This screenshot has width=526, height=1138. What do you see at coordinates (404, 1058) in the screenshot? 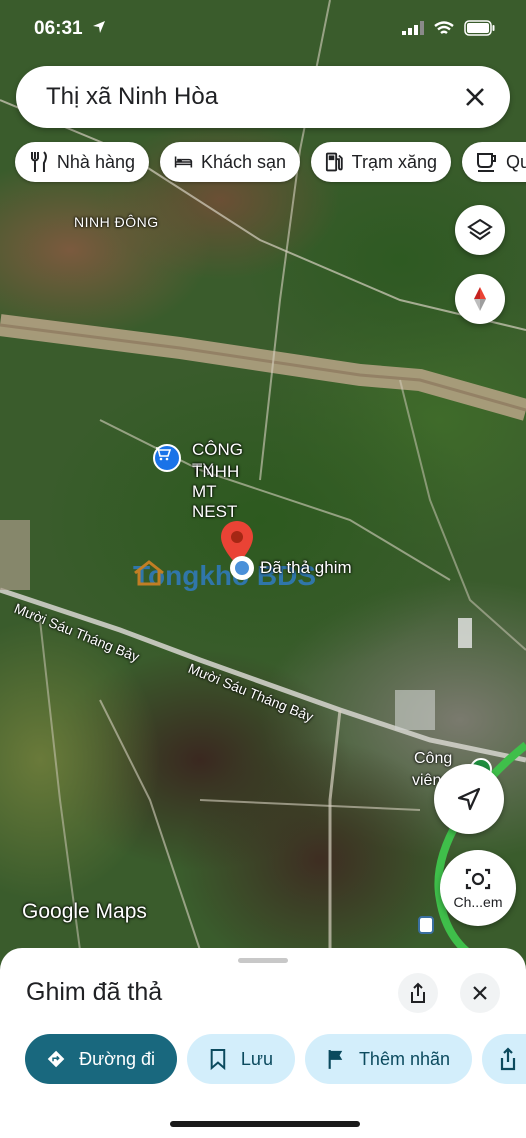
I see `action-label: Thêm nhãn` at bounding box center [404, 1058].